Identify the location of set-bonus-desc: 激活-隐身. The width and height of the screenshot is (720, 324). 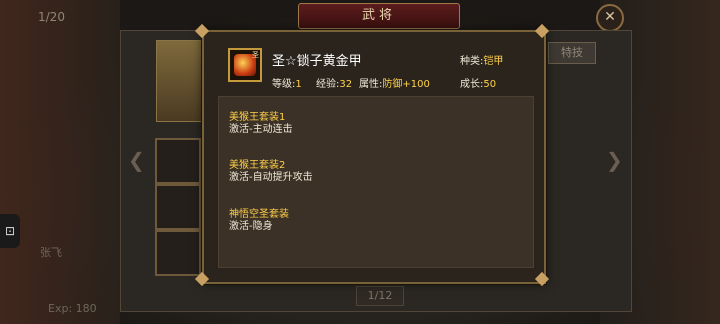
(251, 226).